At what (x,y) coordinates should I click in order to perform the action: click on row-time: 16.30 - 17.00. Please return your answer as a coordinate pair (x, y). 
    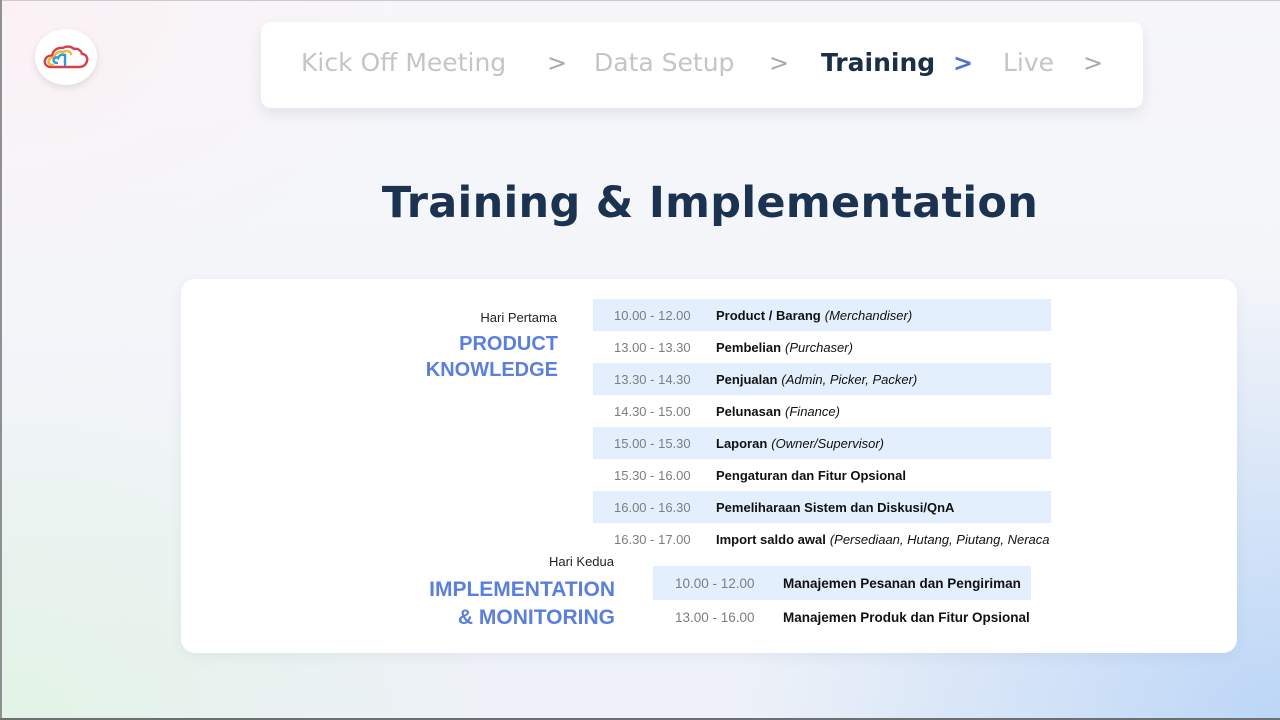
    Looking at the image, I should click on (652, 539).